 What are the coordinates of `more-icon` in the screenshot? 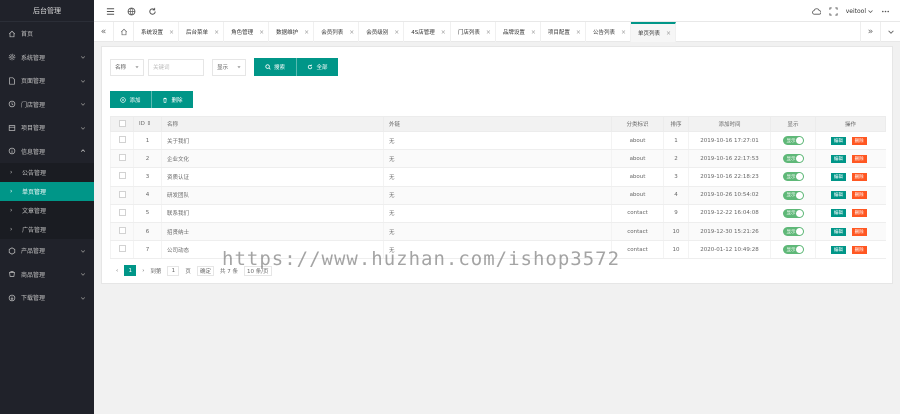 It's located at (885, 11).